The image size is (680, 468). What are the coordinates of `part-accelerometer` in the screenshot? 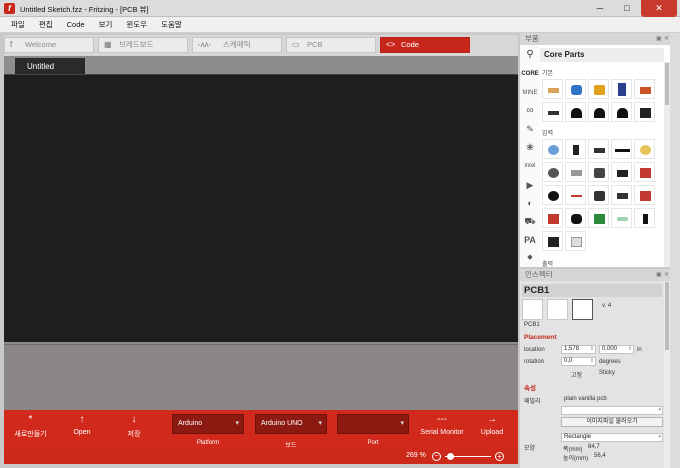 It's located at (644, 195).